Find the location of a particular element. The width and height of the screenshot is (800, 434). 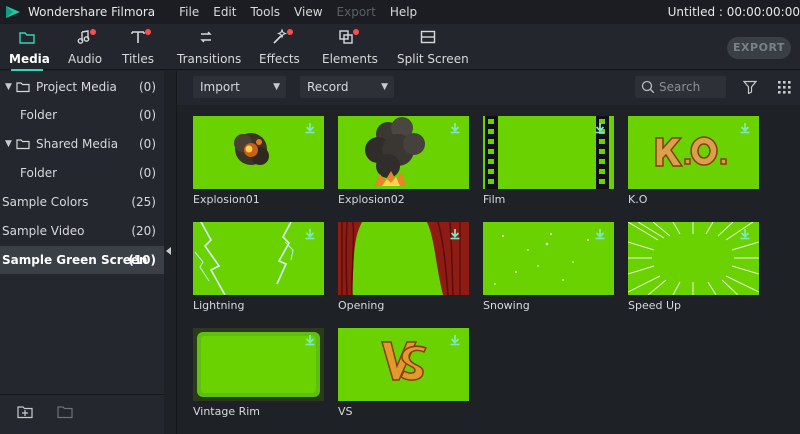

tab-media: Media is located at coordinates (29, 49).